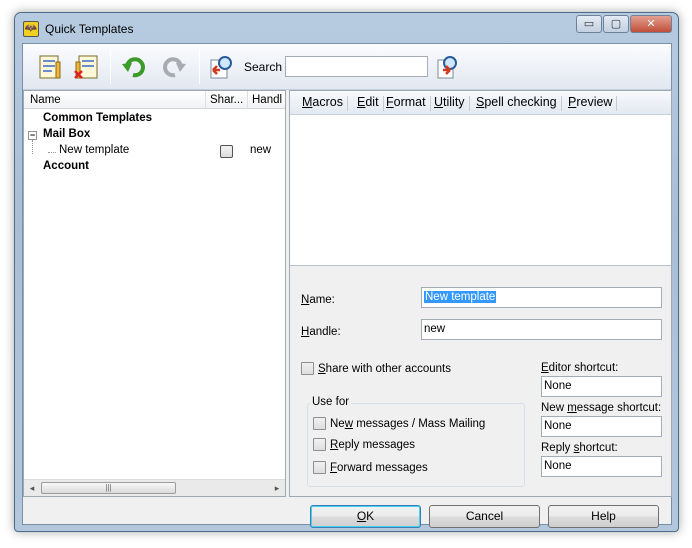  What do you see at coordinates (67, 134) in the screenshot?
I see `tree-item-label: Mail Box` at bounding box center [67, 134].